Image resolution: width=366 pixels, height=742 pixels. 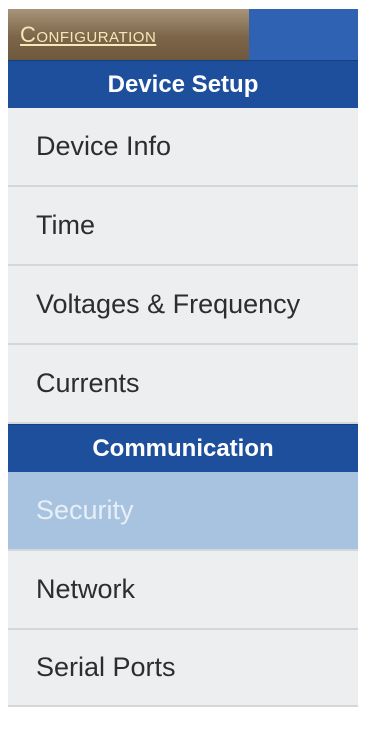 What do you see at coordinates (168, 304) in the screenshot?
I see `menu-item-label: Voltages & Frequency` at bounding box center [168, 304].